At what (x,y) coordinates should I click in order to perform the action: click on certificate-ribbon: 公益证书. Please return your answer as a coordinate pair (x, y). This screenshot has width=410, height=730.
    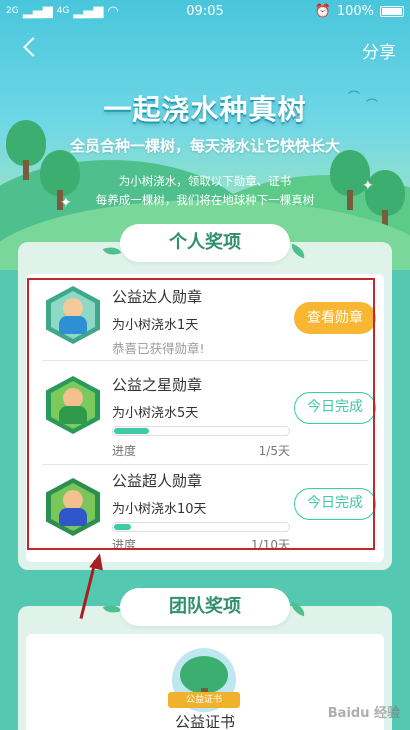
    Looking at the image, I should click on (204, 700).